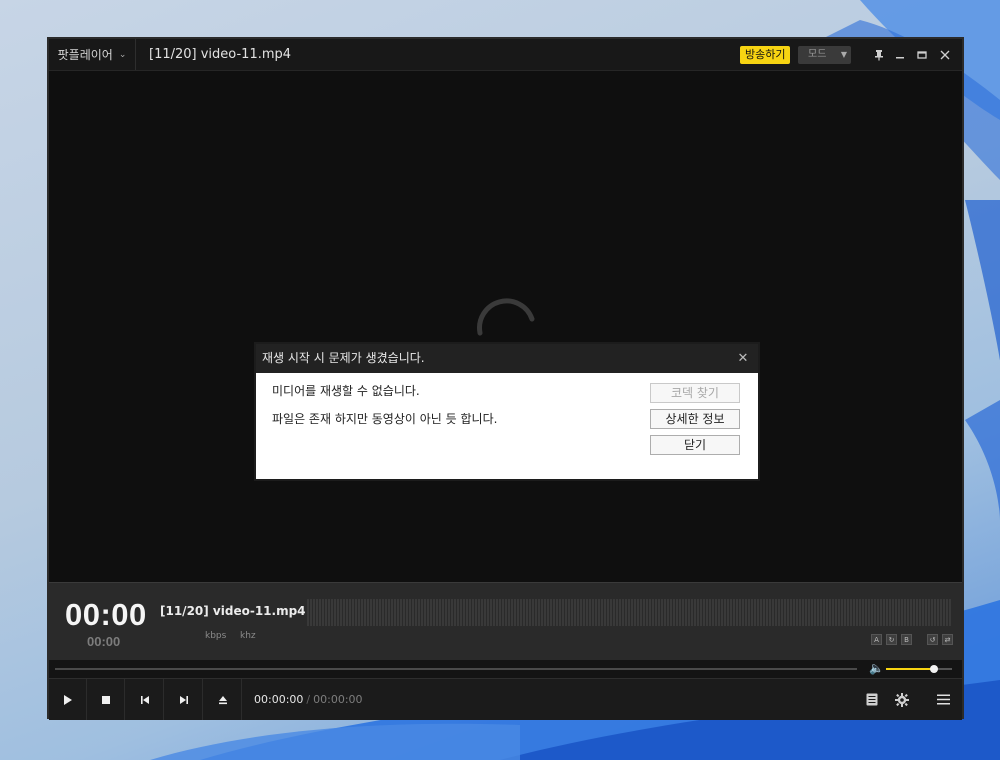 Image resolution: width=1000 pixels, height=760 pixels. Describe the element at coordinates (947, 639) in the screenshot. I see `shuffle-icon: ⇄` at that location.